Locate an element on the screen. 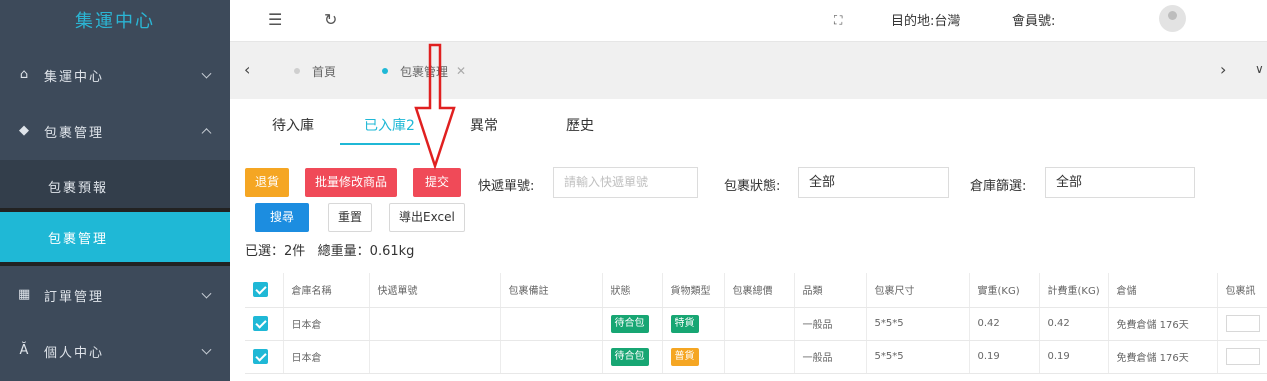 The height and width of the screenshot is (381, 1267). reset-button: 重置 is located at coordinates (350, 217).